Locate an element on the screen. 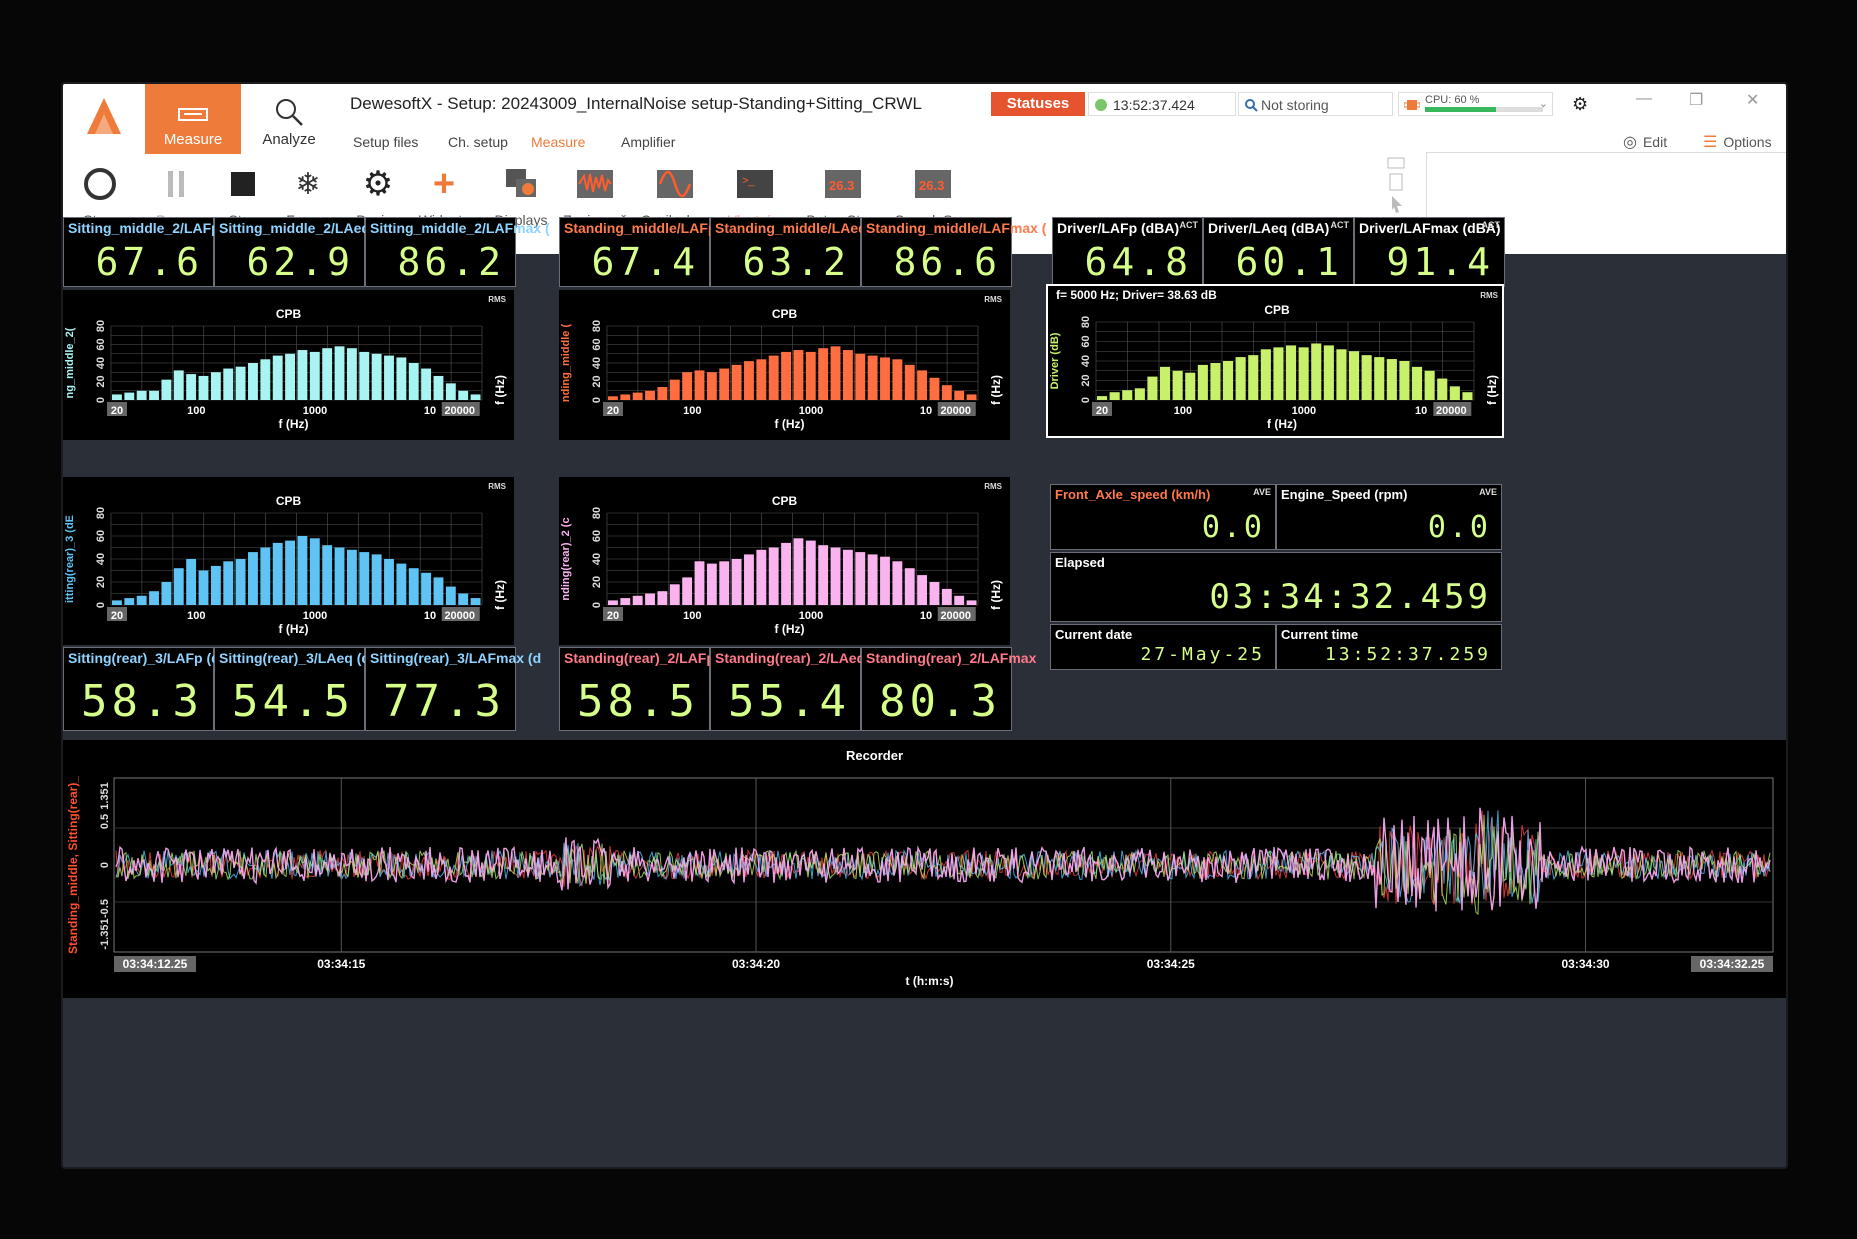 This screenshot has width=1857, height=1239. digital-meter: Sitting_middle_2/LAFmax (86.2 is located at coordinates (457, 252).